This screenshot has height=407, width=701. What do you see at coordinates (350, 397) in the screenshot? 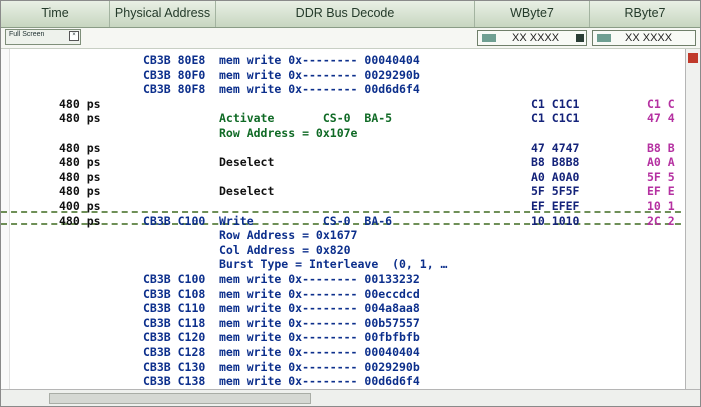
I see `horizontal-scrollbar` at bounding box center [350, 397].